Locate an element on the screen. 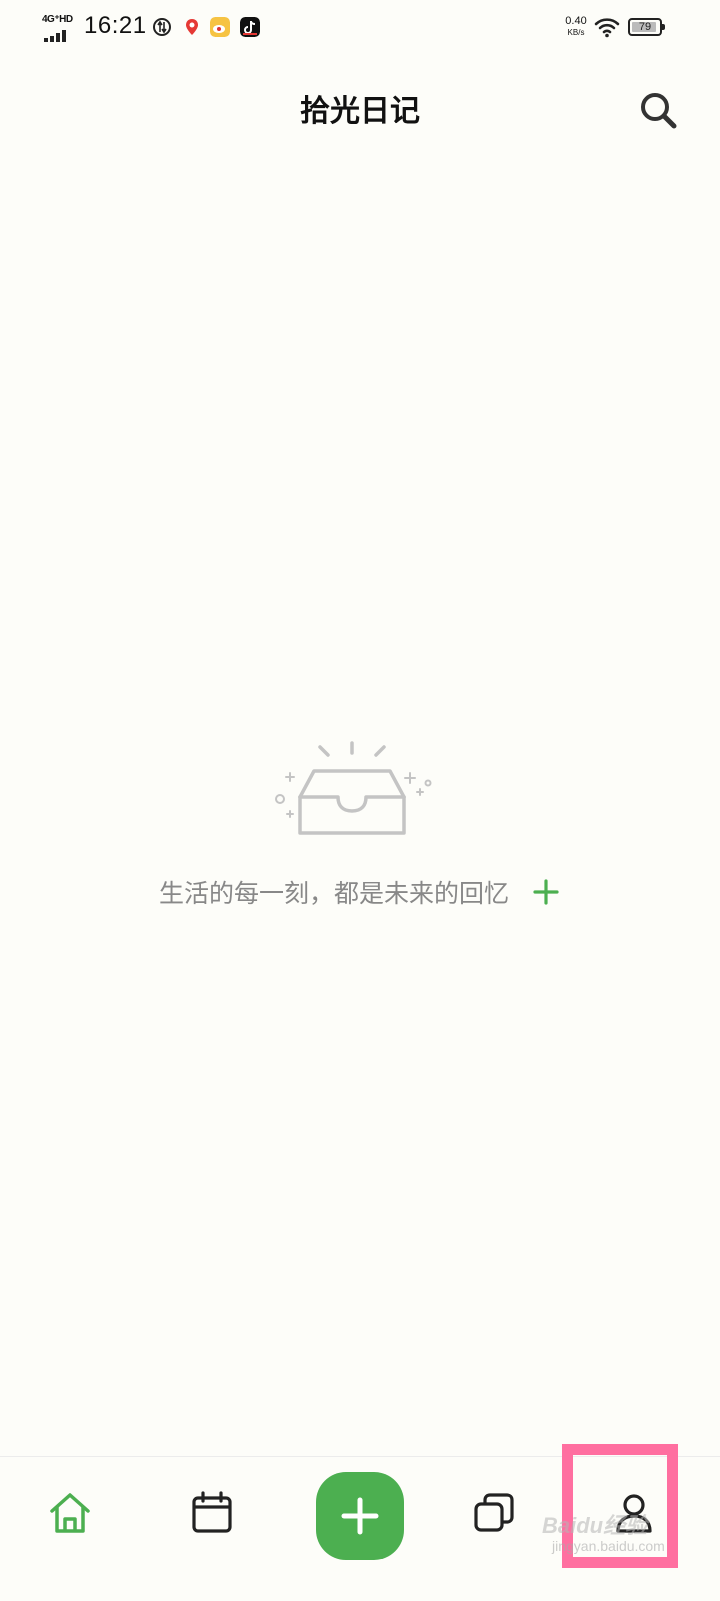 Image resolution: width=720 pixels, height=1601 pixels. network-speed-value: 0.40 is located at coordinates (576, 21).